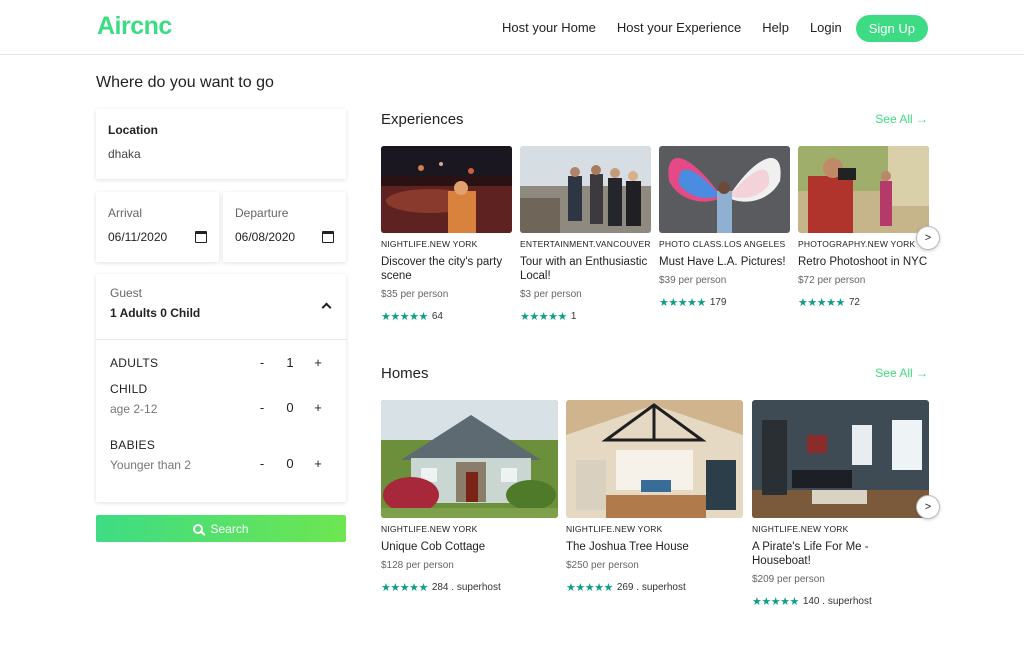  I want to click on home-rating: ★★★★★ 140 . superhost, so click(840, 601).